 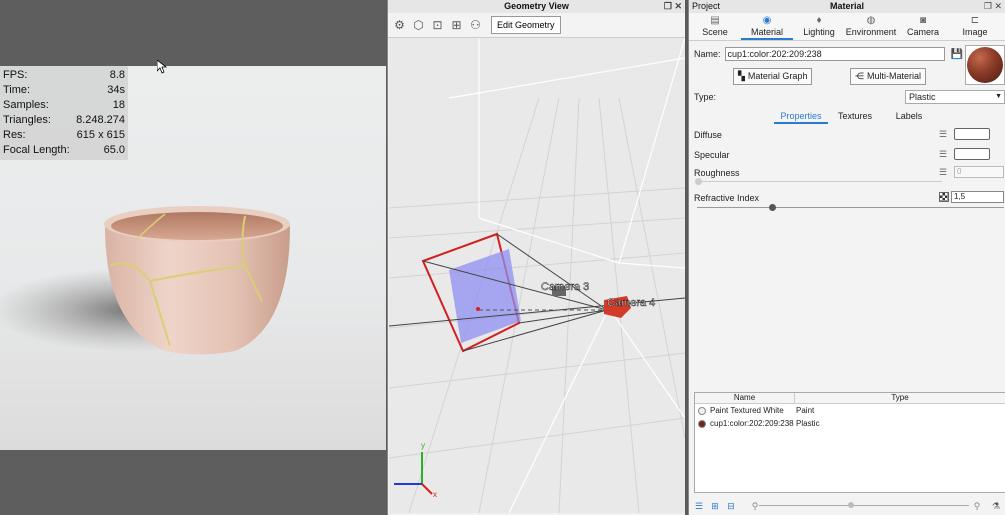 I want to click on material-type-select: Plastic ▼, so click(x=955, y=97).